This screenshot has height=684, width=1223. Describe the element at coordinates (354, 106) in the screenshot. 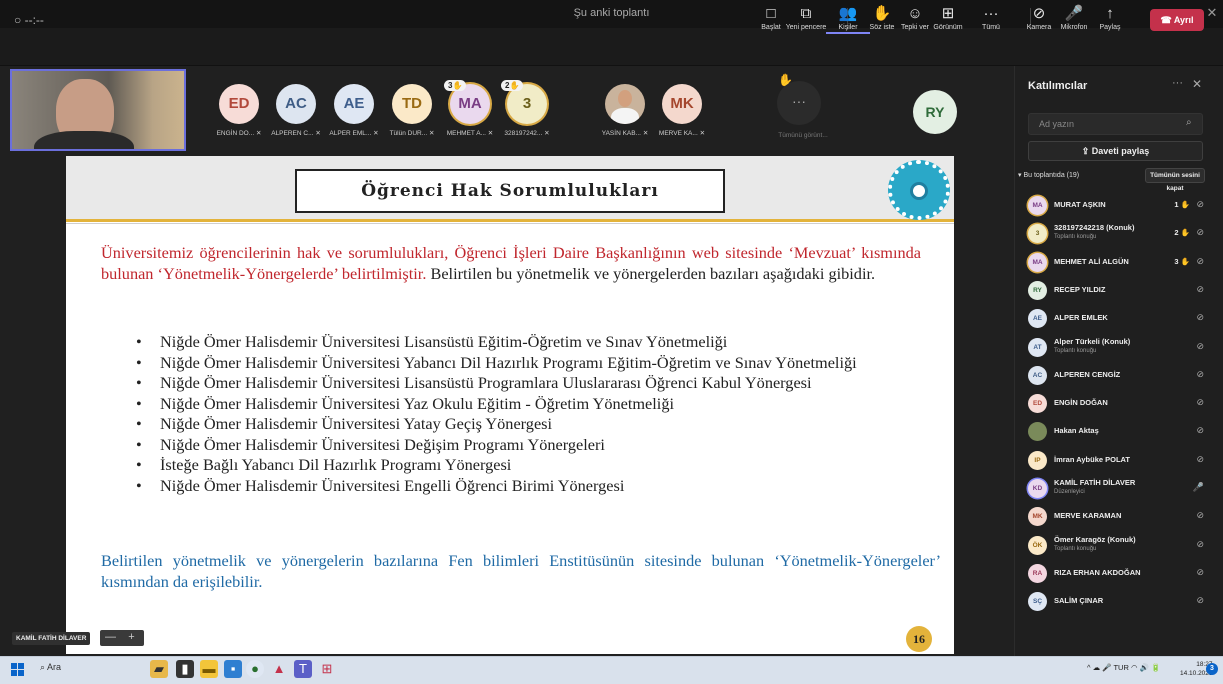

I see `participant-tile: AE ALPER EML... ✕` at that location.